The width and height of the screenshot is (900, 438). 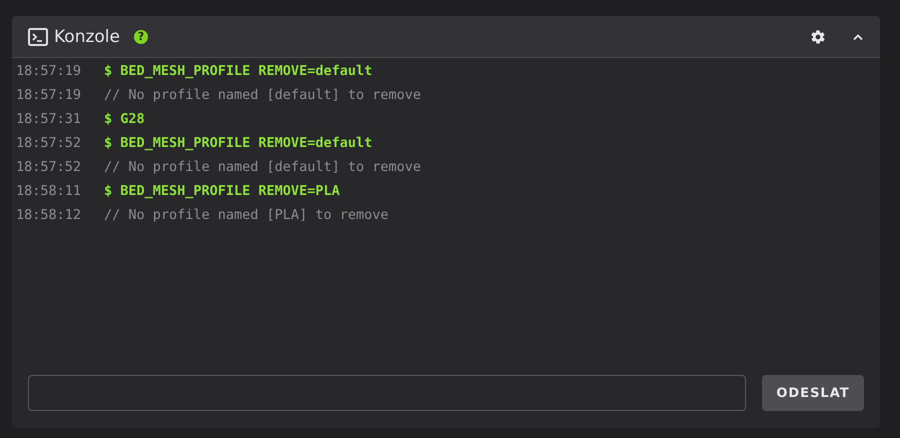 What do you see at coordinates (87, 36) in the screenshot?
I see `panel-title: Konzole` at bounding box center [87, 36].